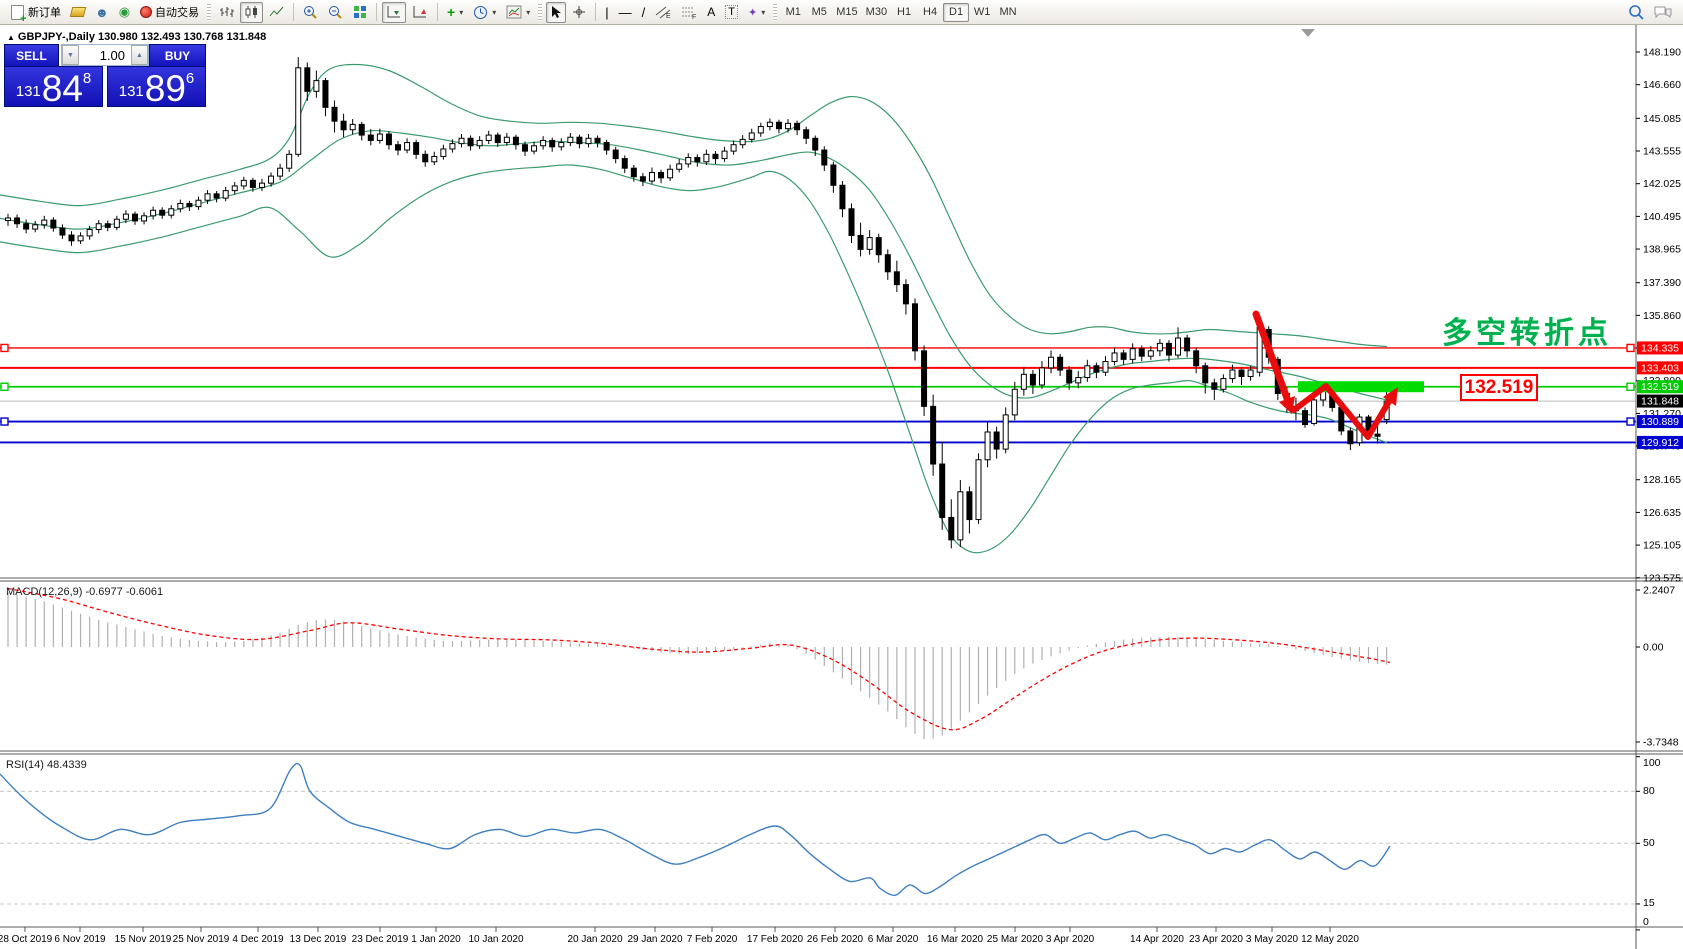 The height and width of the screenshot is (949, 1683). What do you see at coordinates (1157, 939) in the screenshot?
I see `date-tick-label: 14 Apr 2020` at bounding box center [1157, 939].